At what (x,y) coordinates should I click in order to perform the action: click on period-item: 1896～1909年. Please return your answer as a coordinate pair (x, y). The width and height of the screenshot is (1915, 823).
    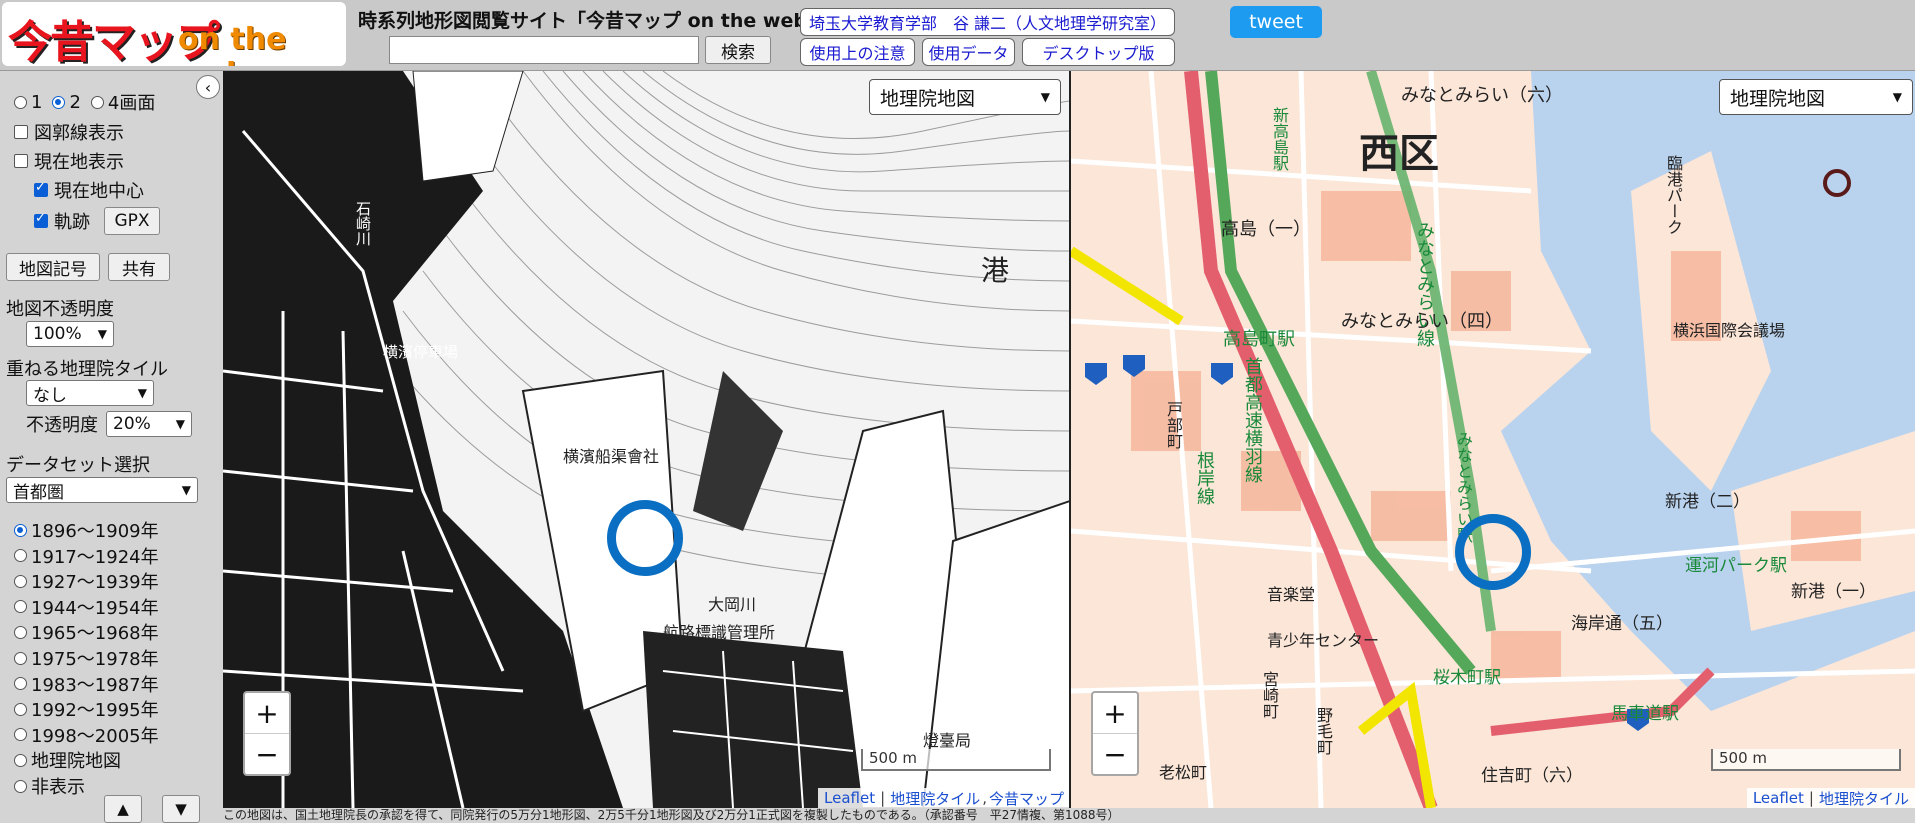
    Looking at the image, I should click on (86, 530).